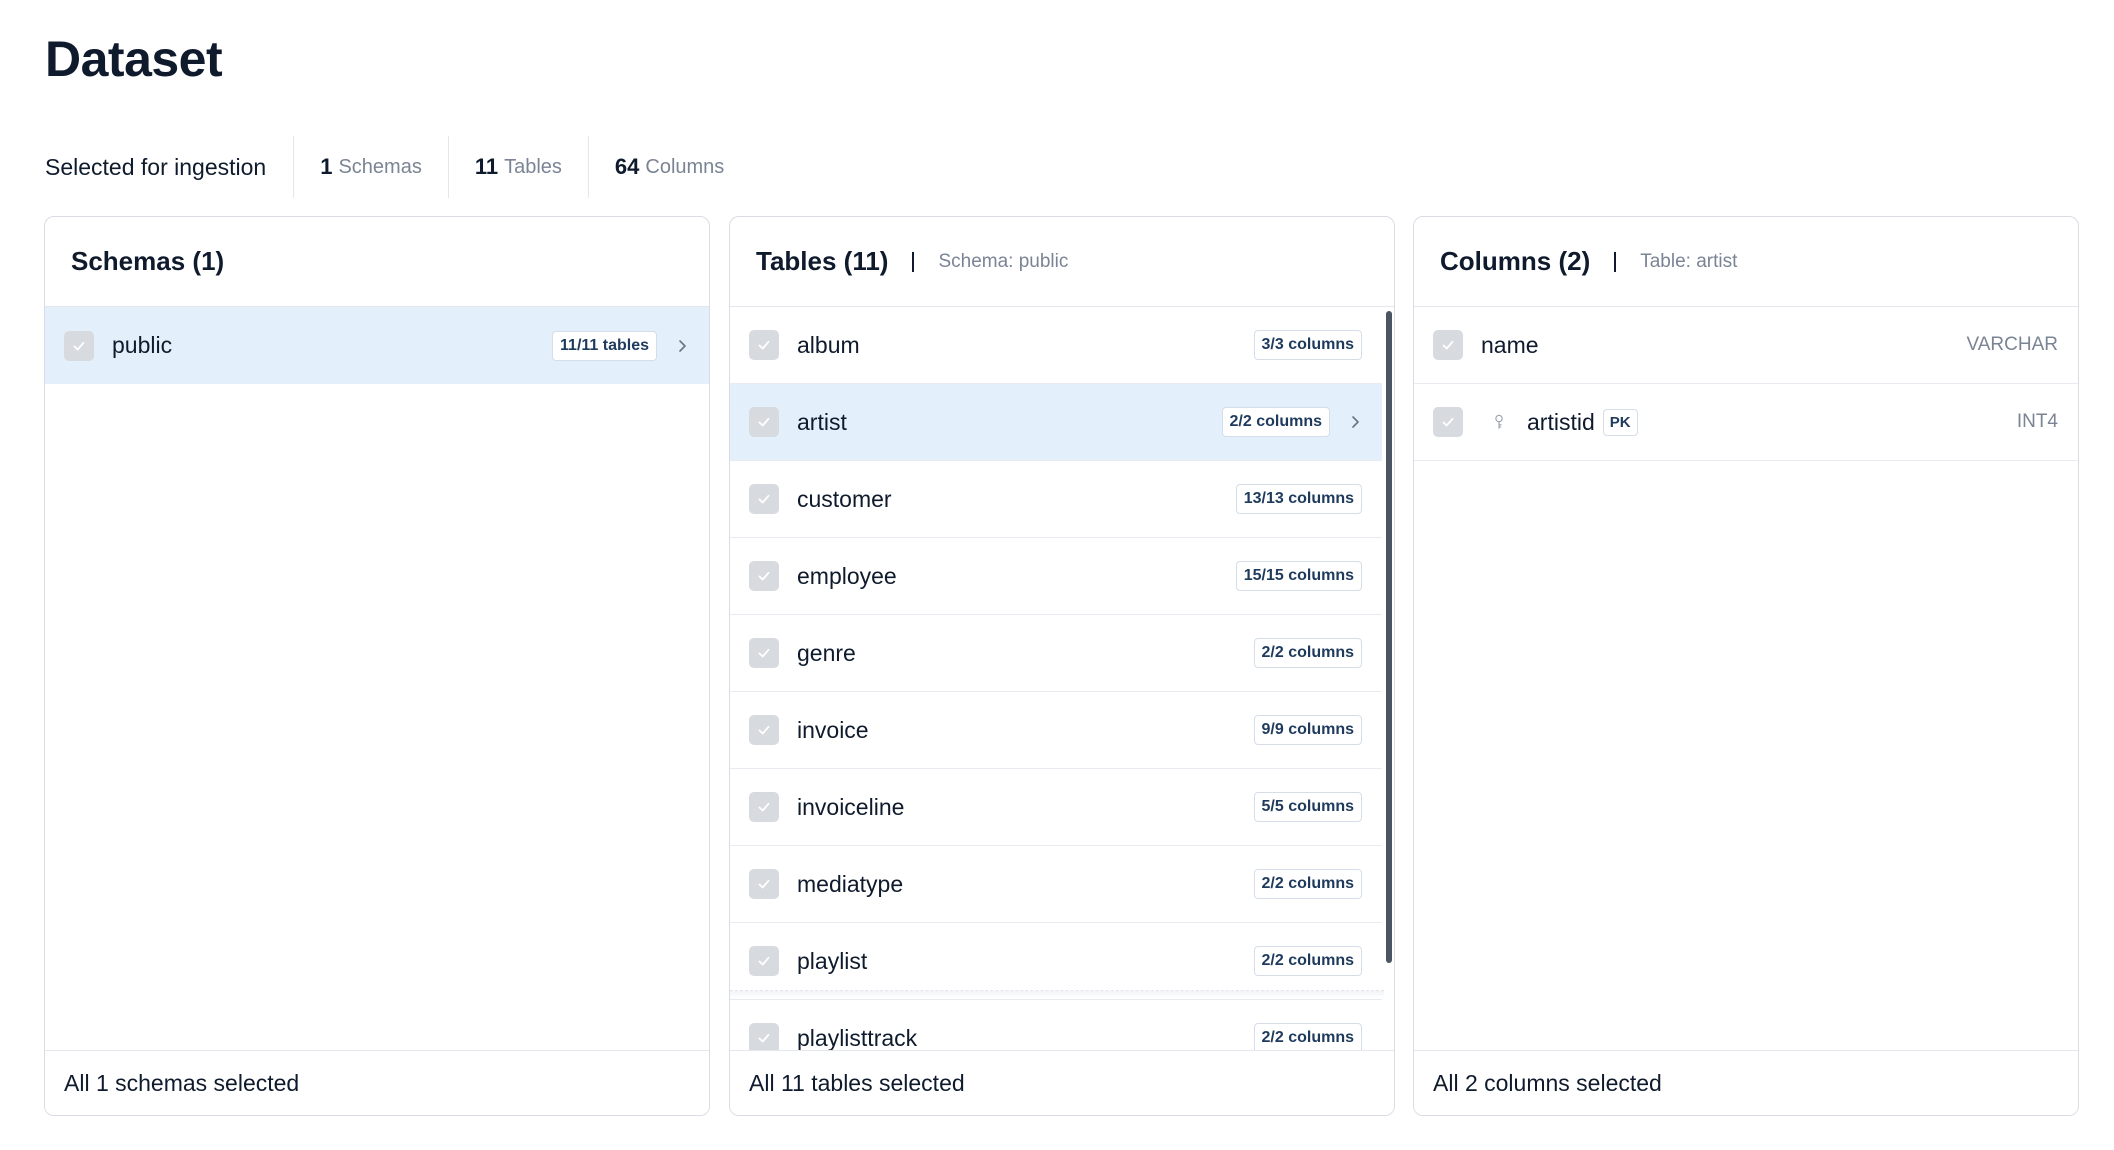 The image size is (2114, 1150). I want to click on table-row-album: album 3/3 columns, so click(1056, 345).